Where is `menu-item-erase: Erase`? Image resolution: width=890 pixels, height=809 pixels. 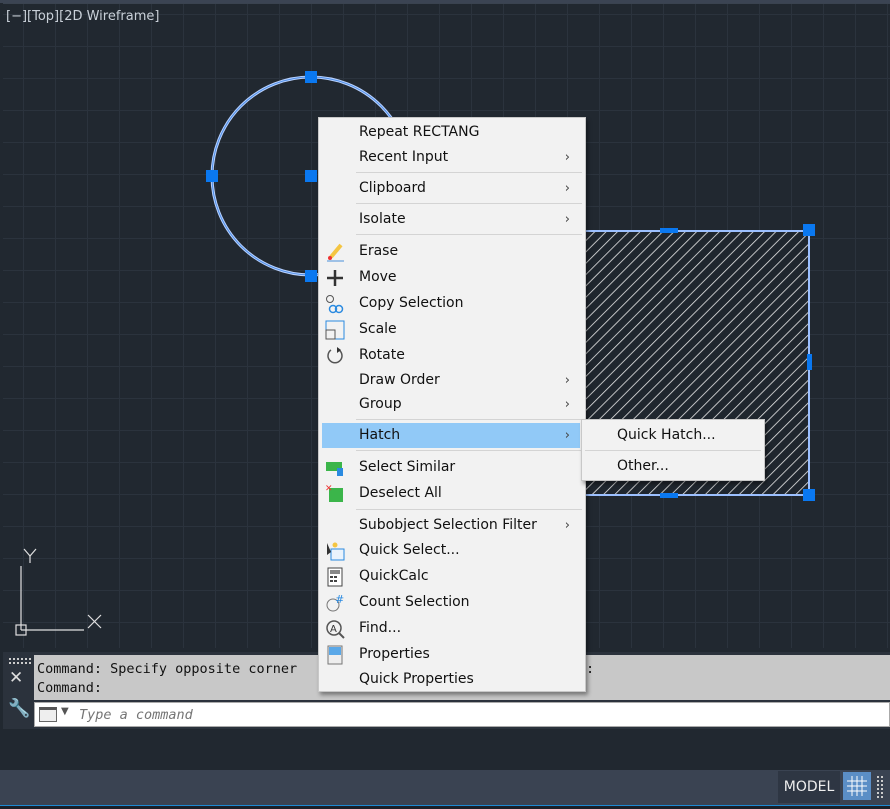
menu-item-erase: Erase is located at coordinates (451, 251).